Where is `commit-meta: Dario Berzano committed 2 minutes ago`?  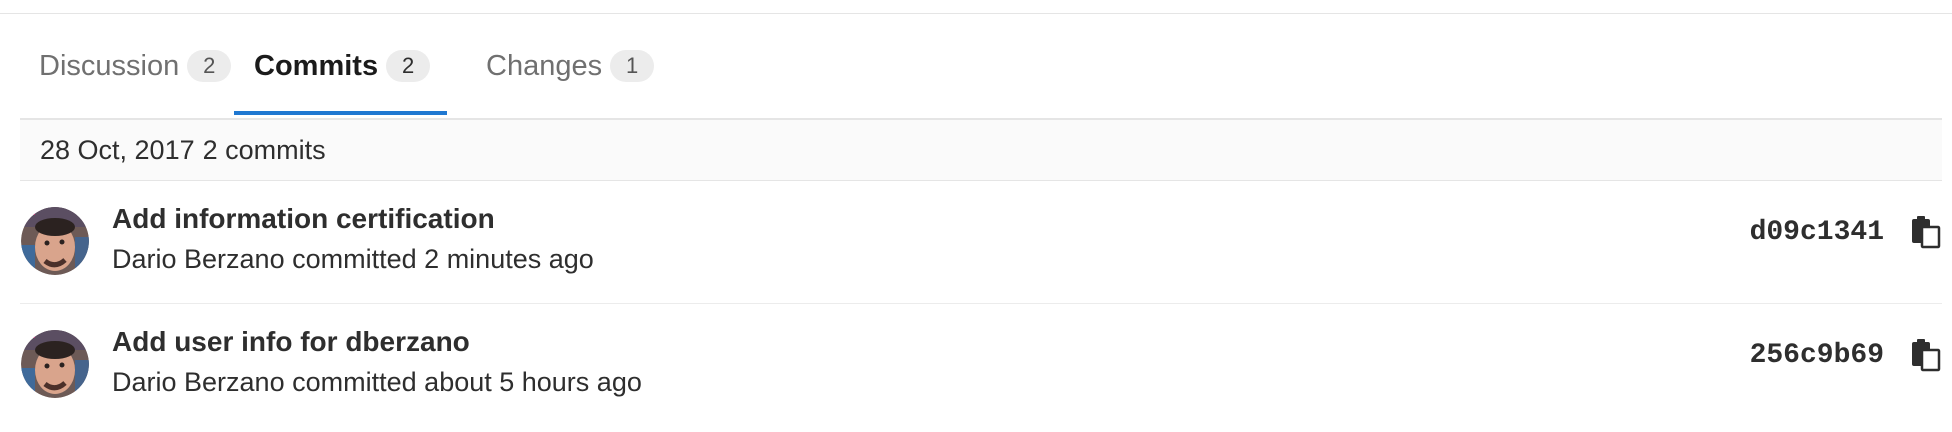
commit-meta: Dario Berzano committed 2 minutes ago is located at coordinates (353, 259).